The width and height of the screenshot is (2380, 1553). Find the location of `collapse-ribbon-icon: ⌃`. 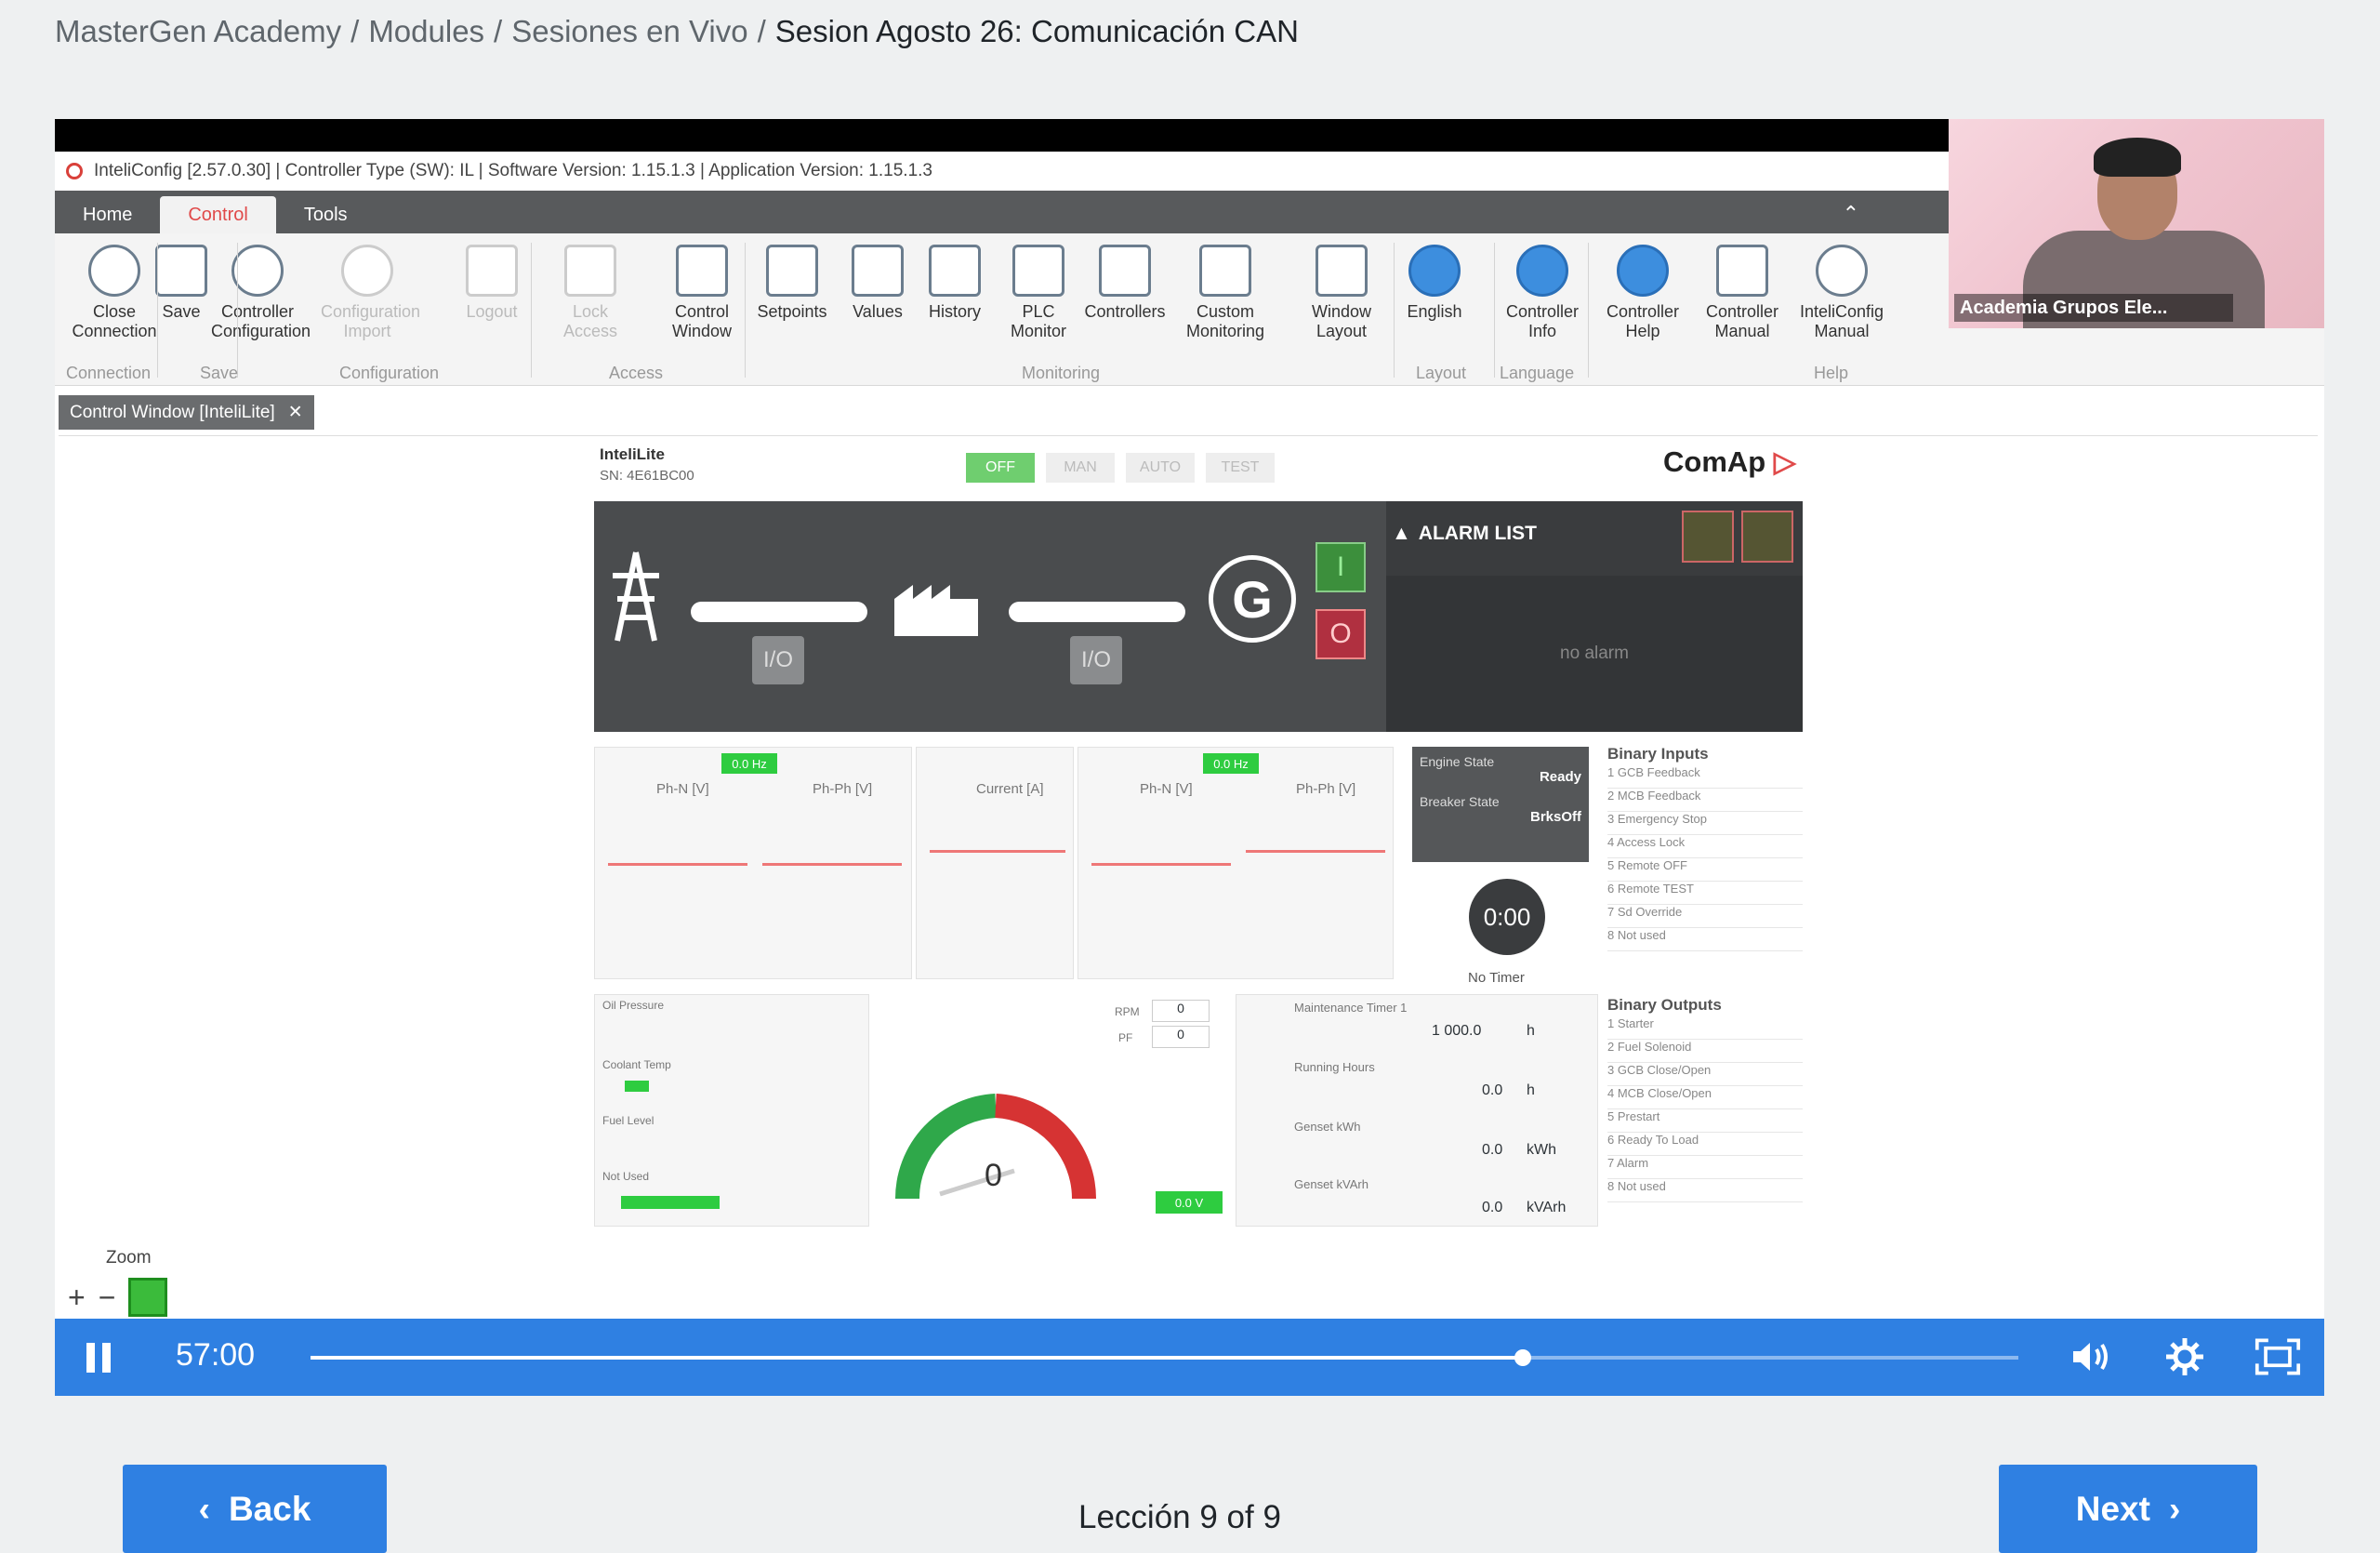

collapse-ribbon-icon: ⌃ is located at coordinates (1850, 213).